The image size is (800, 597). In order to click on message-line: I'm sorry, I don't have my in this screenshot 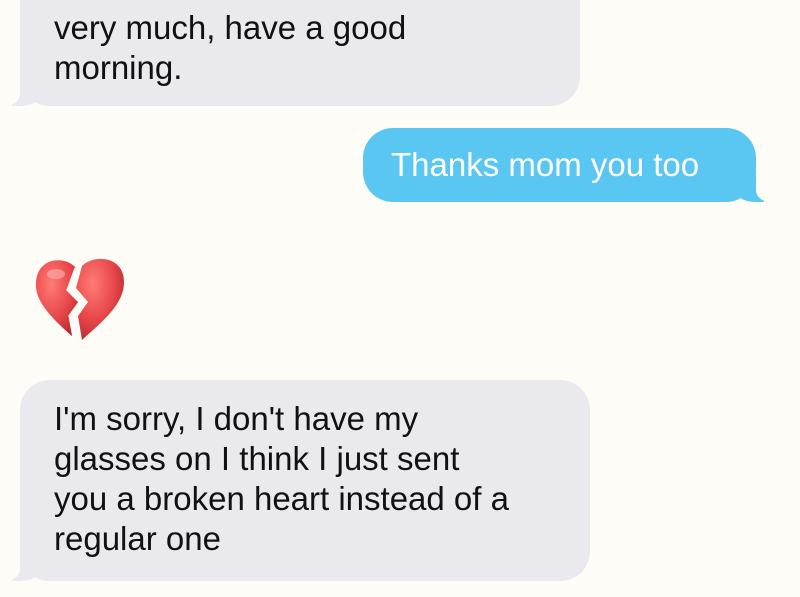, I will do `click(236, 418)`.